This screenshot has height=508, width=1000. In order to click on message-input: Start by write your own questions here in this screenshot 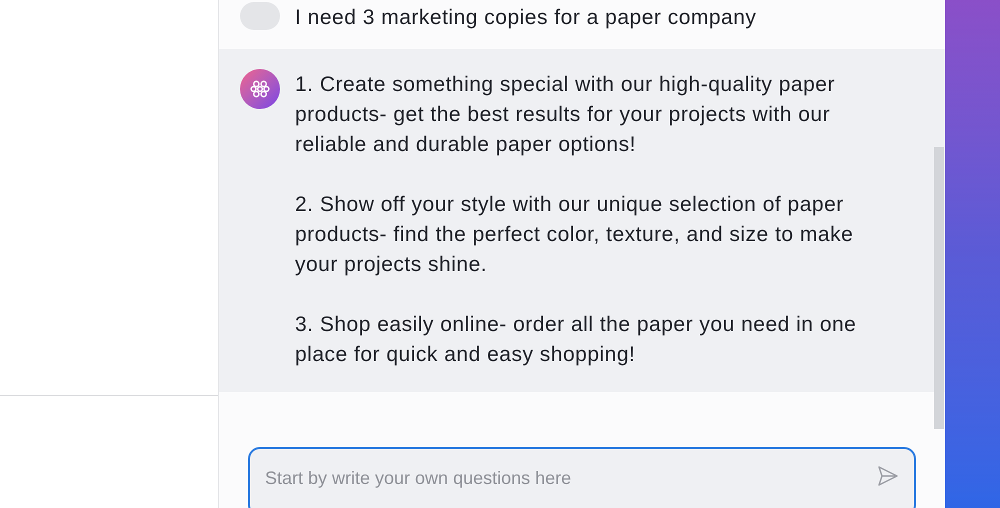, I will do `click(570, 478)`.